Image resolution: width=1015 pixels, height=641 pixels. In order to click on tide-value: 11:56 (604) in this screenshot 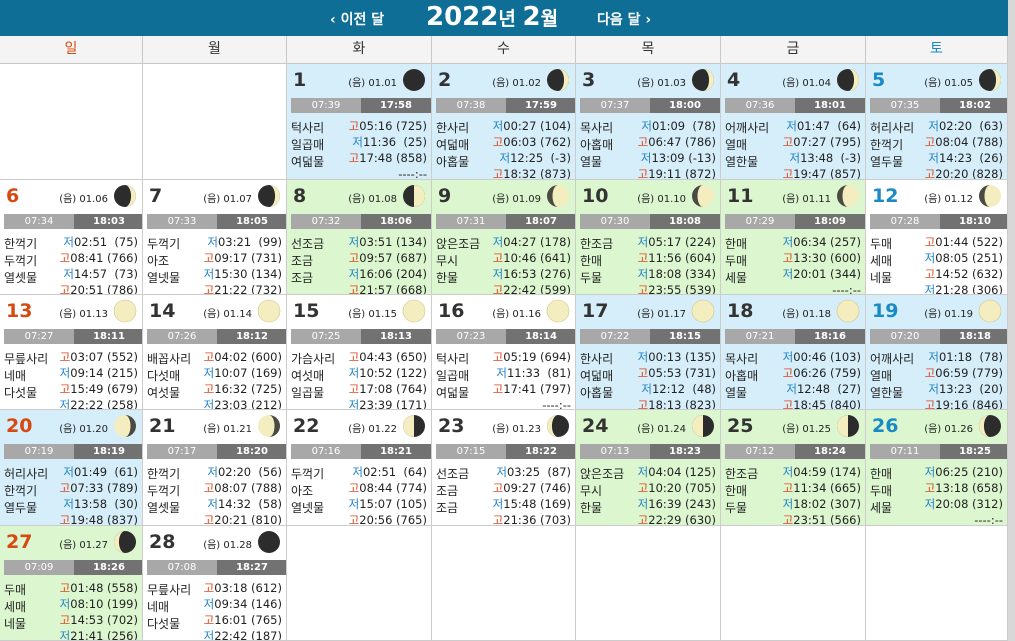, I will do `click(682, 258)`.